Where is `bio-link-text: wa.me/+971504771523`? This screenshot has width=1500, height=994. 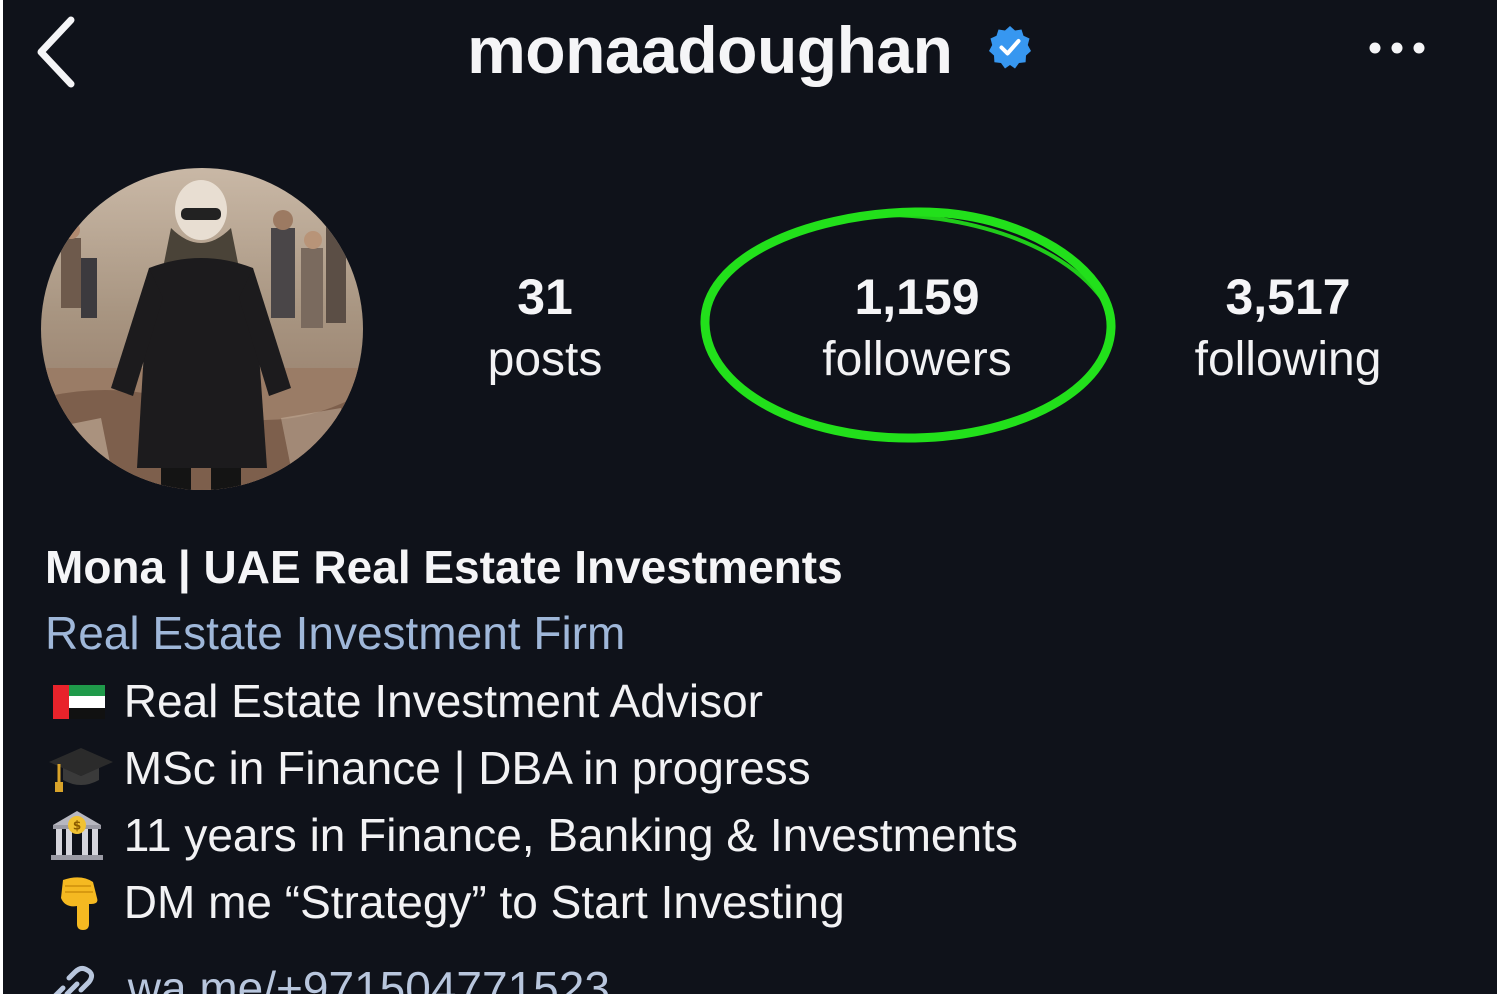 bio-link-text: wa.me/+971504771523 is located at coordinates (368, 978).